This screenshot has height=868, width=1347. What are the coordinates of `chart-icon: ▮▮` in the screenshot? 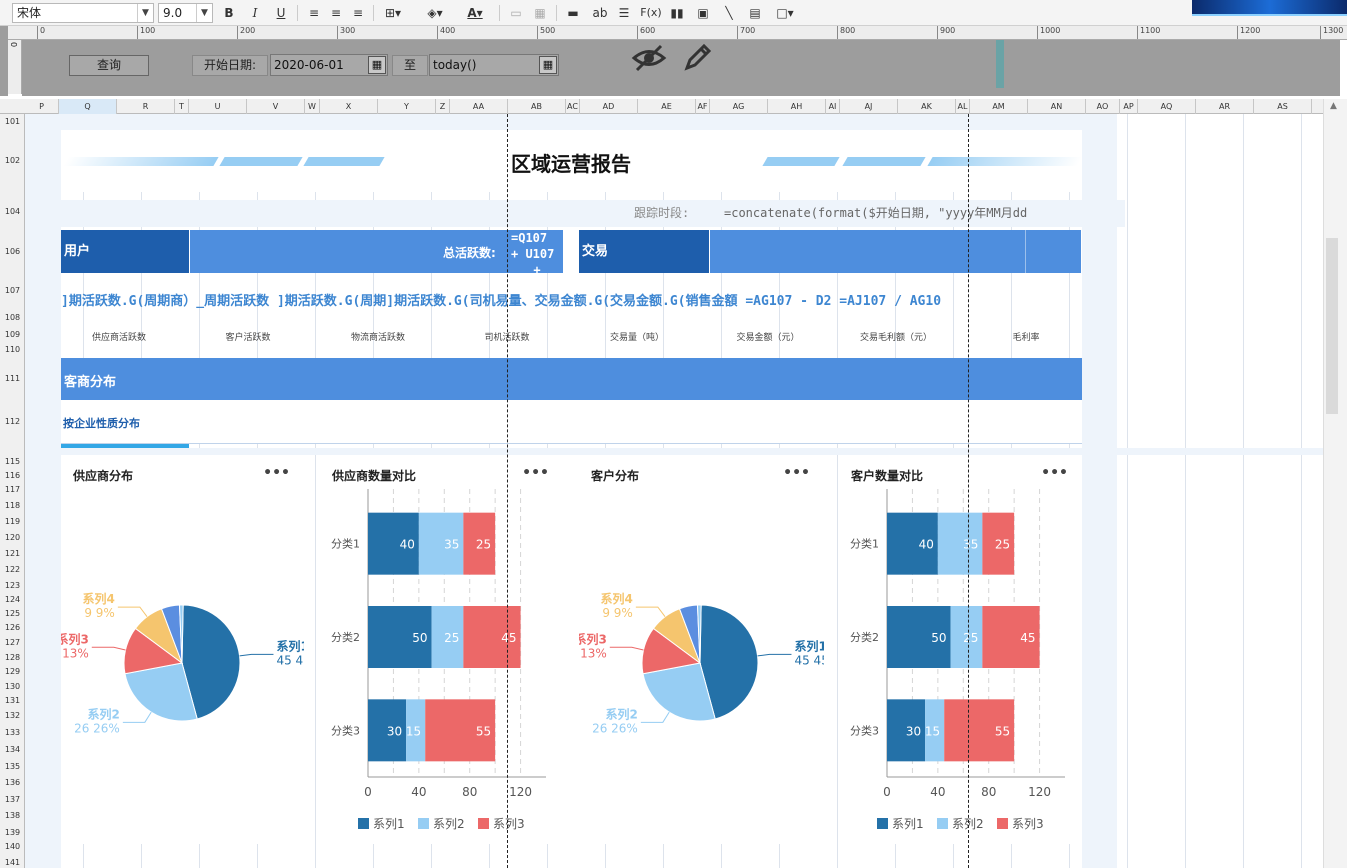 It's located at (677, 13).